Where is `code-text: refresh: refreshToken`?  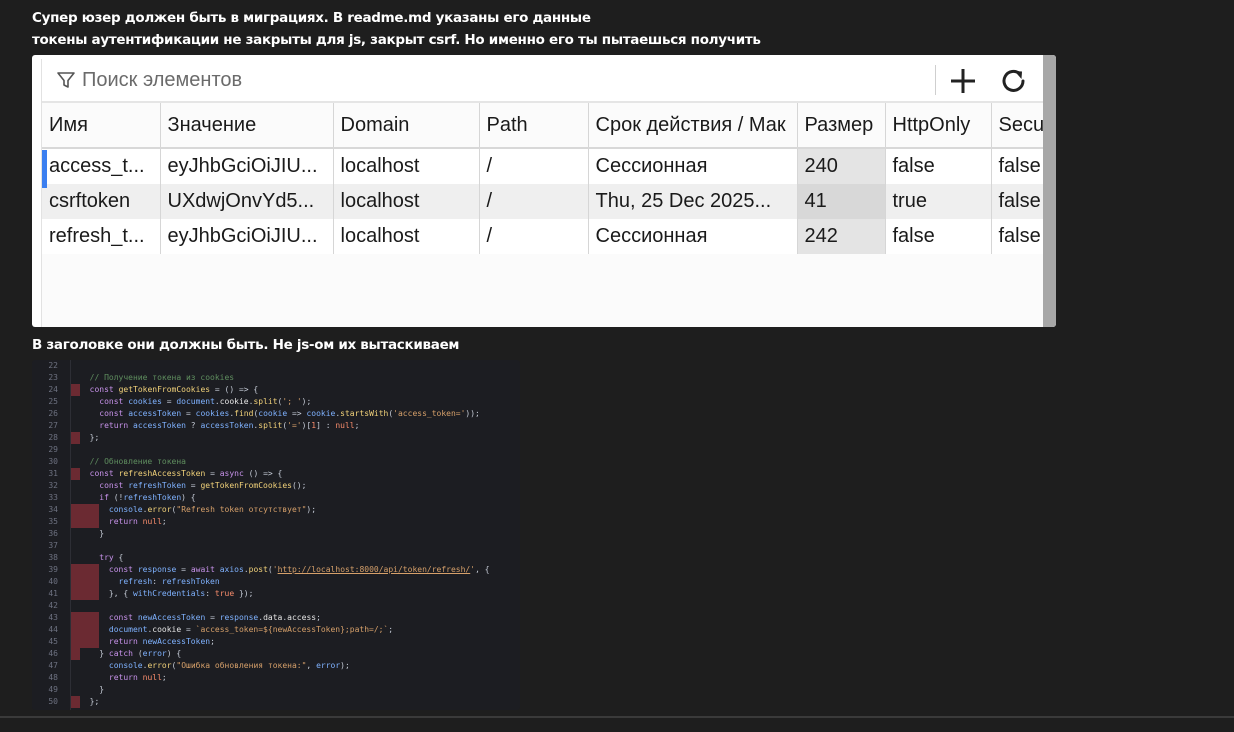 code-text: refresh: refreshToken is located at coordinates (169, 581).